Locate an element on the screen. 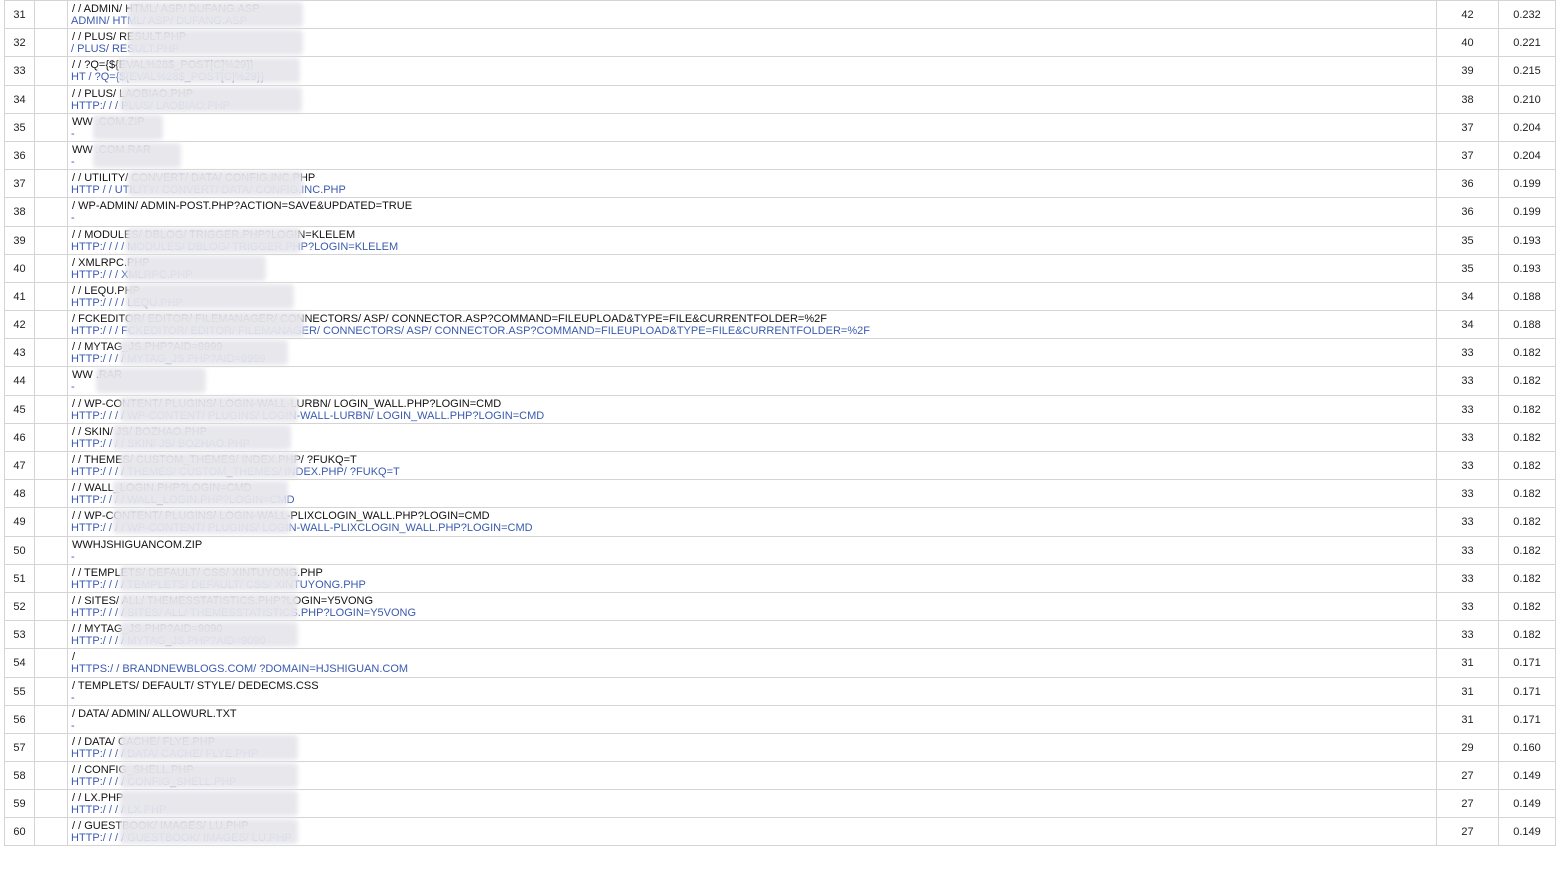 This screenshot has height=884, width=1561. percent-value: 0.199 is located at coordinates (1527, 212).